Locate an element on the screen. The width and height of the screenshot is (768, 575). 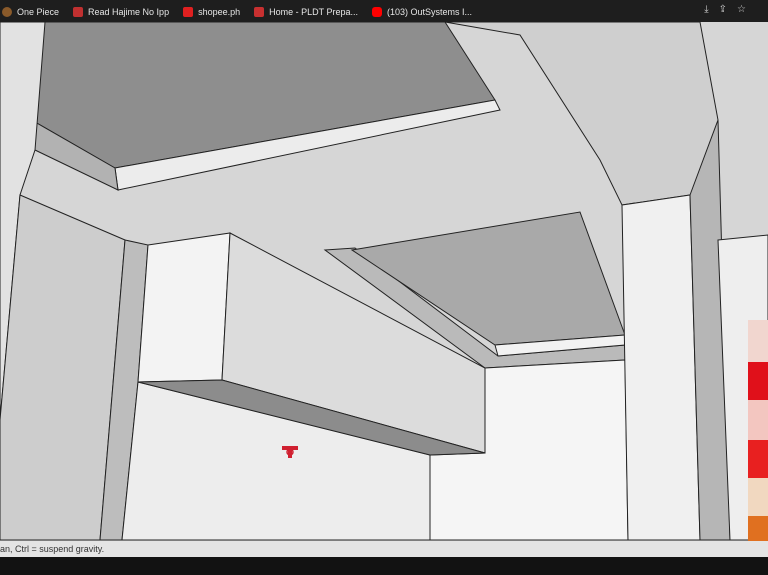
status-text: an, Ctrl = suspend gravity. is located at coordinates (52, 549).